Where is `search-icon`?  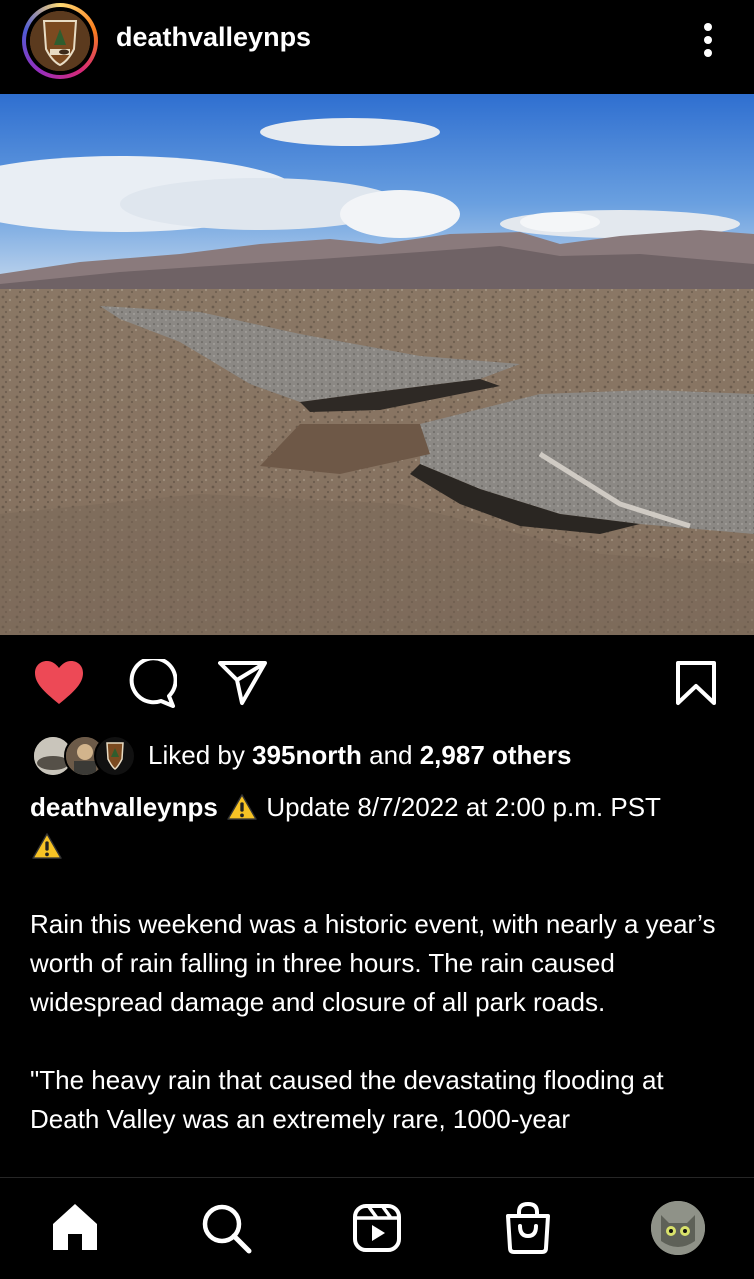
search-icon is located at coordinates (227, 1229).